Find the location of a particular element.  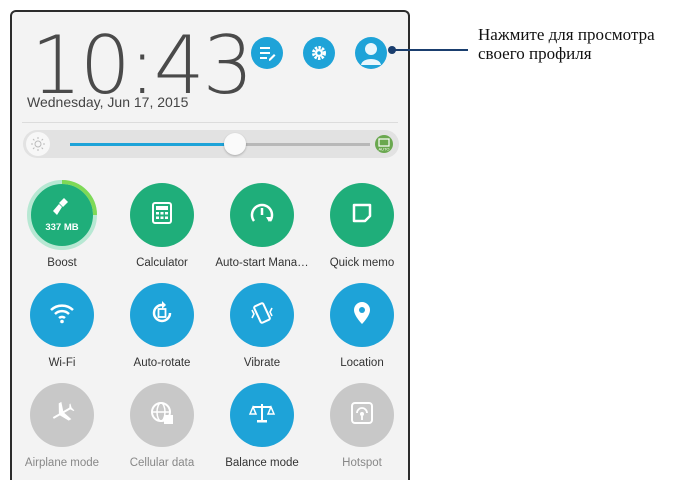

calculator-icon is located at coordinates (162, 215).